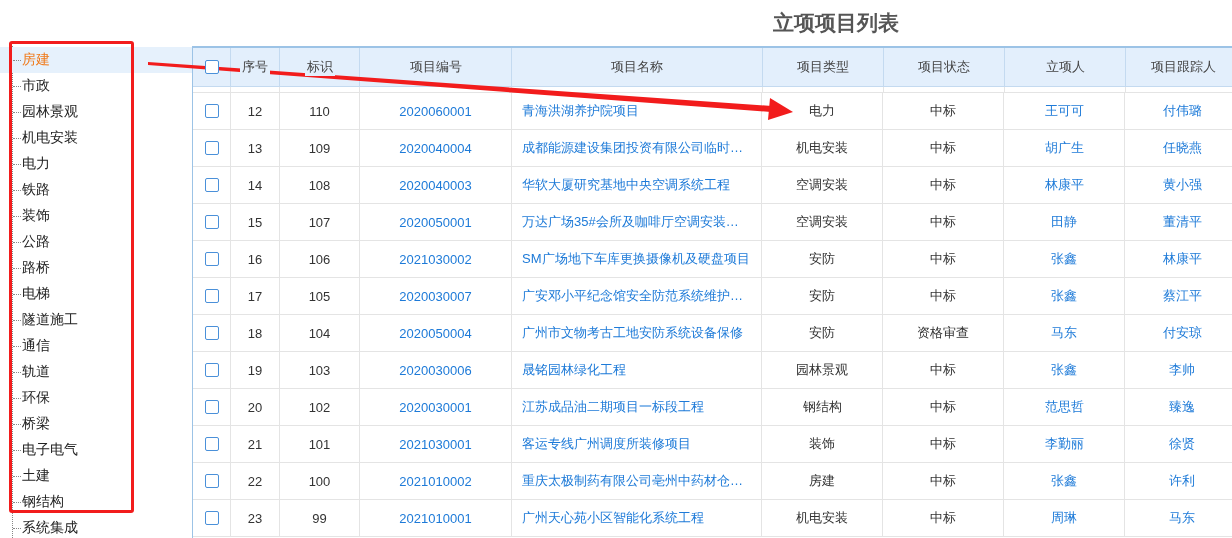  What do you see at coordinates (435, 185) in the screenshot?
I see `table-link: 2020040003` at bounding box center [435, 185].